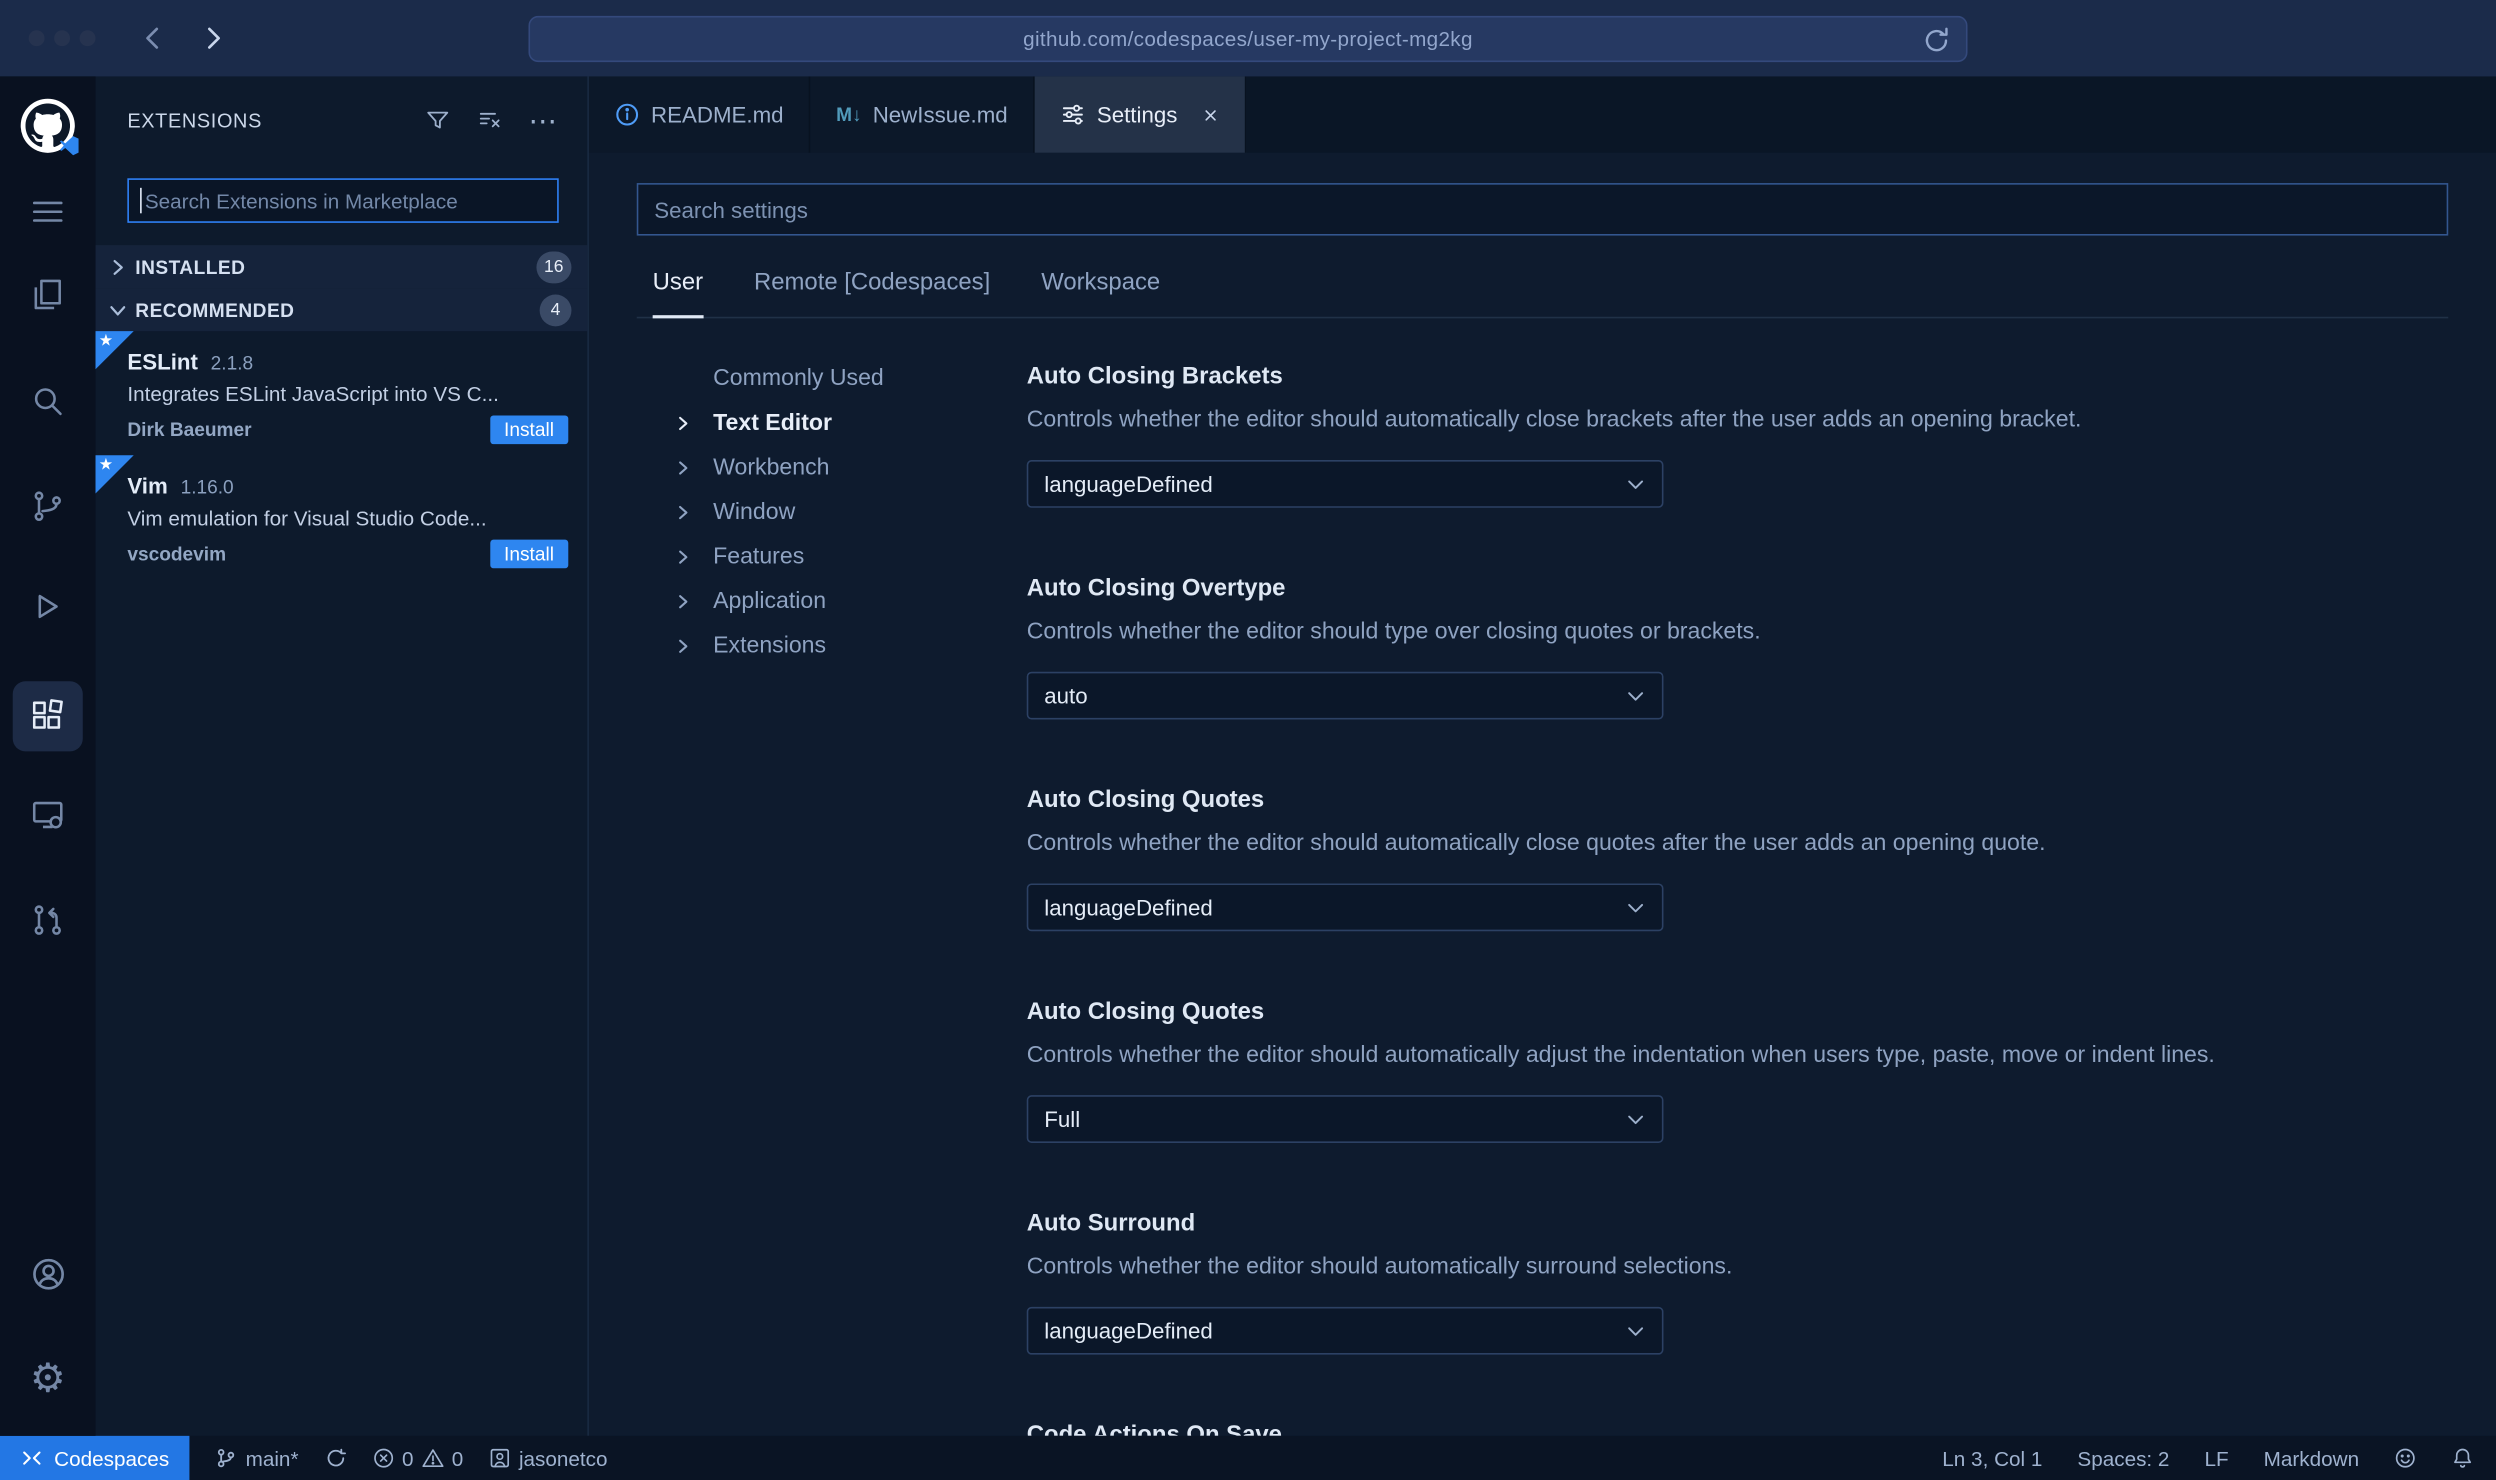 This screenshot has width=2496, height=1480. What do you see at coordinates (257, 1458) in the screenshot?
I see `branch-indicator: main*` at bounding box center [257, 1458].